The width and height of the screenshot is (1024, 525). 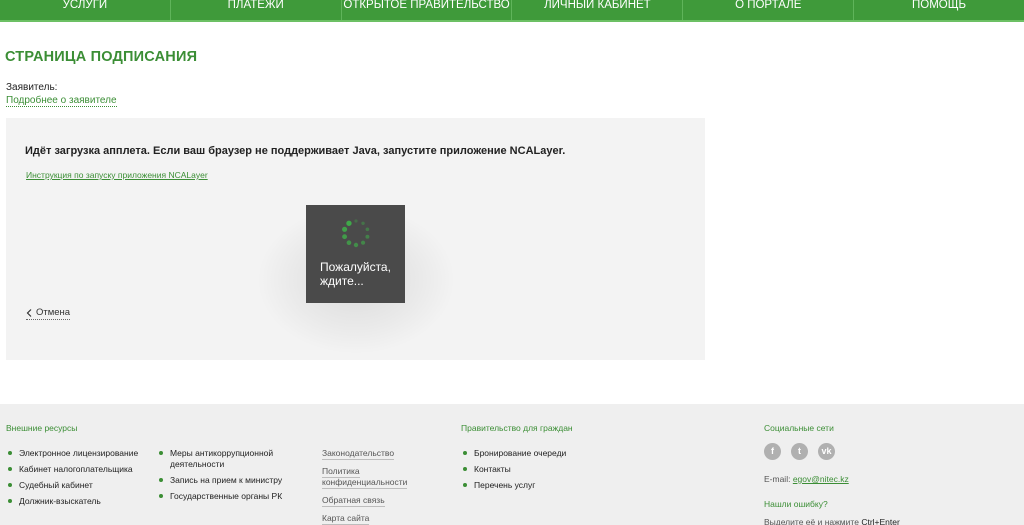 What do you see at coordinates (76, 485) in the screenshot?
I see `footer-link-court-cabinet: Судебный кабинет` at bounding box center [76, 485].